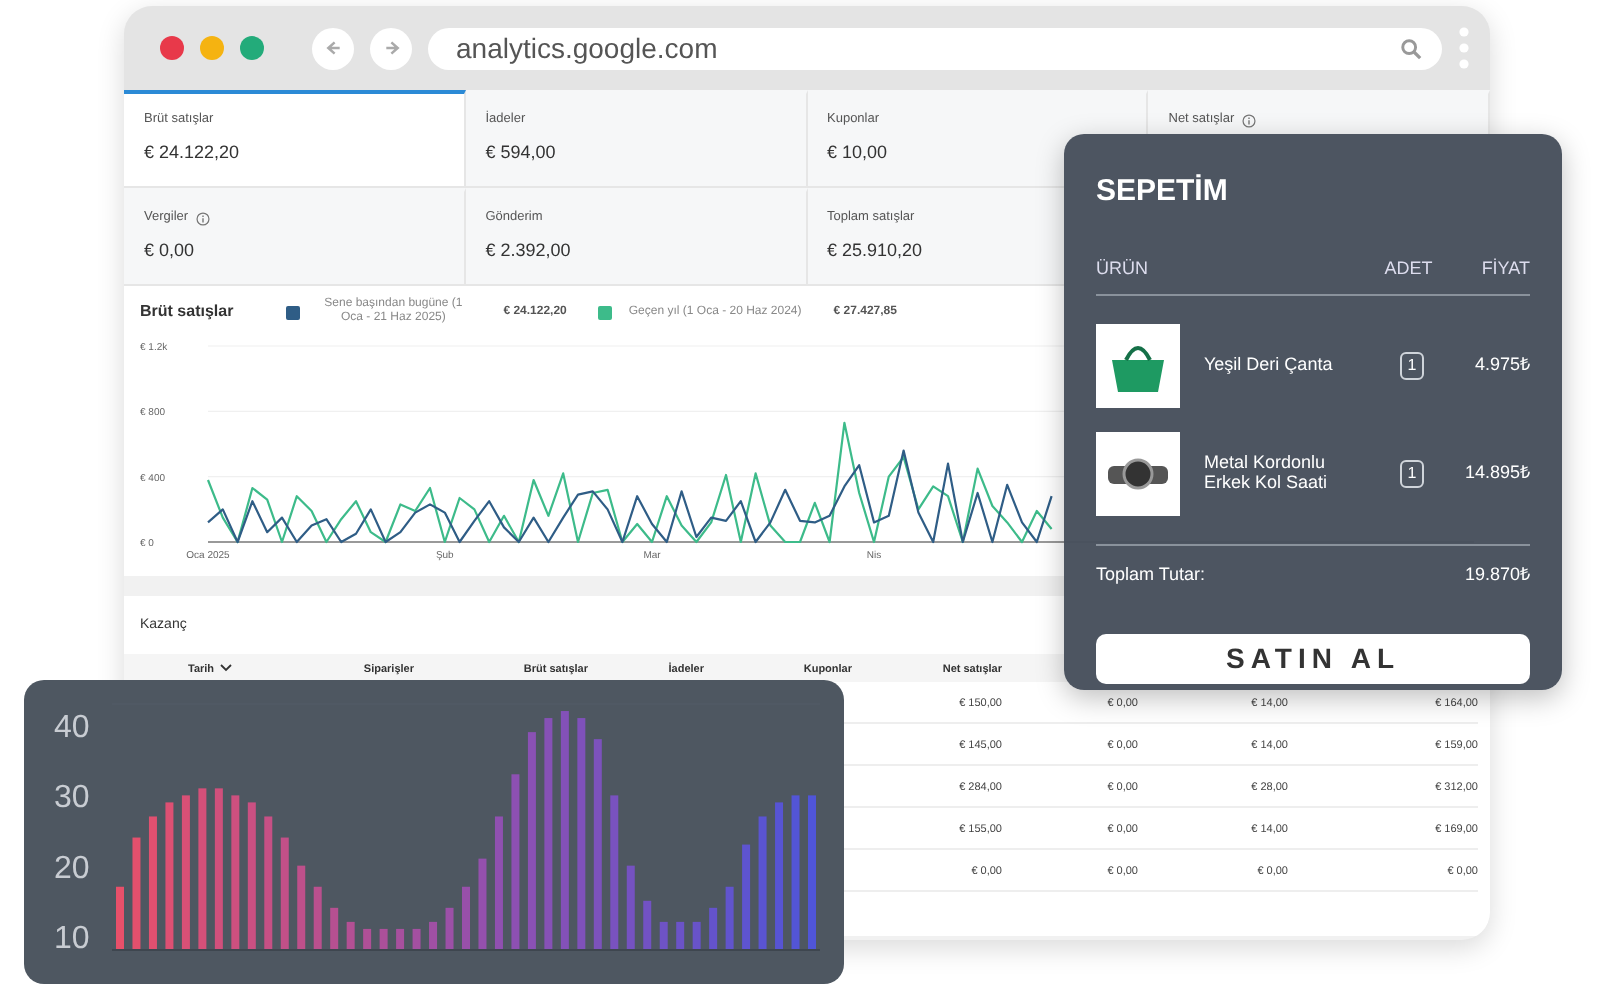 This screenshot has height=1004, width=1600. What do you see at coordinates (1496, 473) in the screenshot?
I see `product-price: 14.895₺` at bounding box center [1496, 473].